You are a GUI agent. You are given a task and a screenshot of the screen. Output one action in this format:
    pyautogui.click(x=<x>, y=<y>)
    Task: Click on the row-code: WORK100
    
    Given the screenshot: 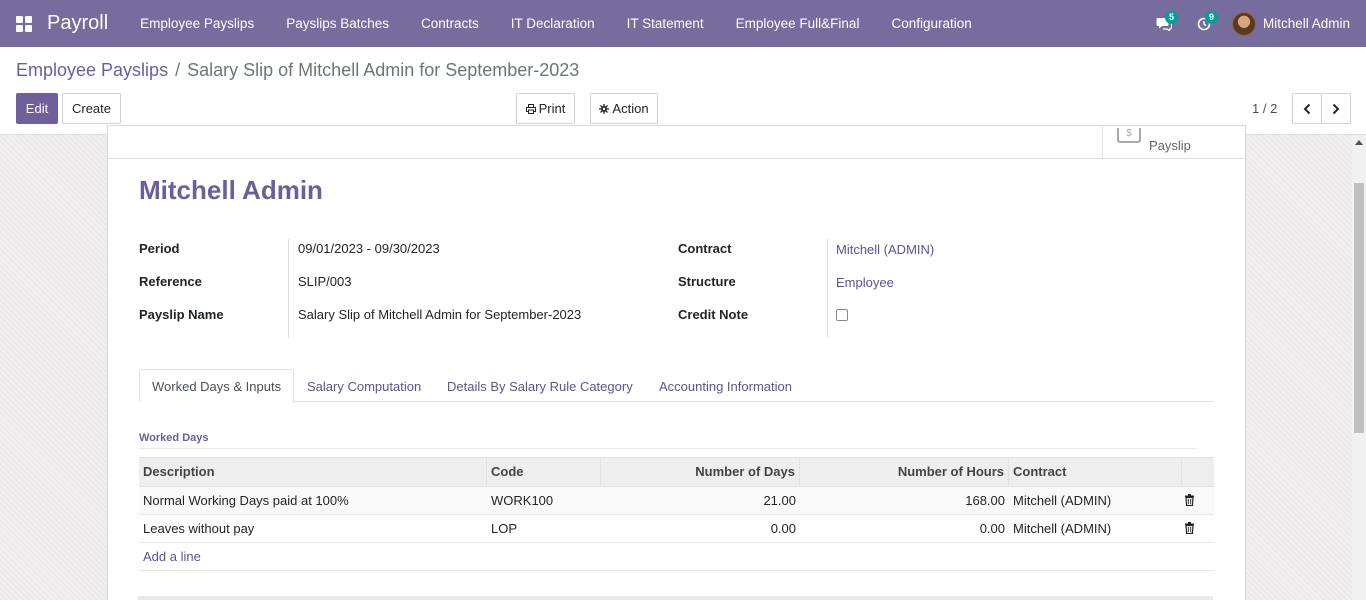 What is the action you would take?
    pyautogui.click(x=522, y=500)
    